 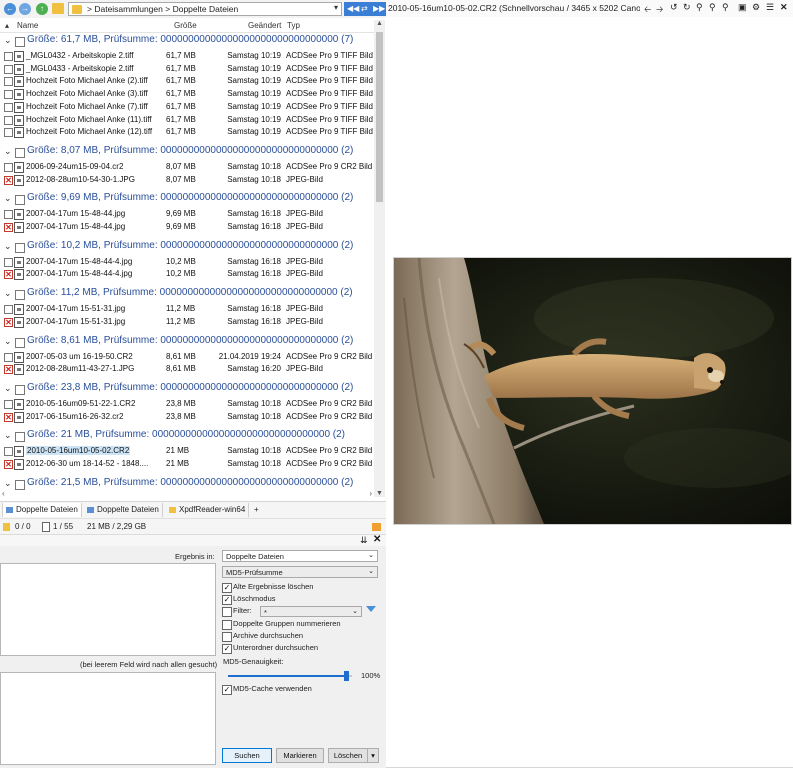 What do you see at coordinates (742, 7) in the screenshot?
I see `image-icon: ▣` at bounding box center [742, 7].